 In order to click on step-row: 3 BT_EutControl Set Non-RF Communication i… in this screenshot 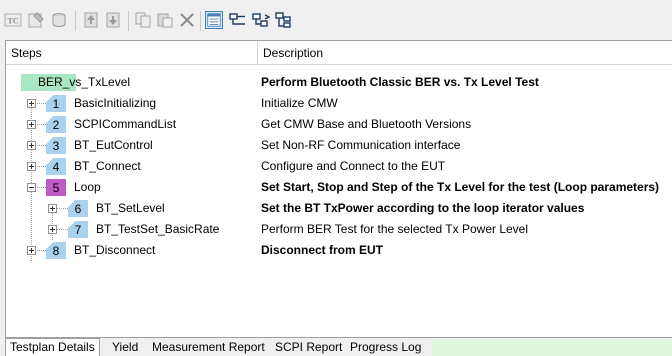, I will do `click(339, 145)`.